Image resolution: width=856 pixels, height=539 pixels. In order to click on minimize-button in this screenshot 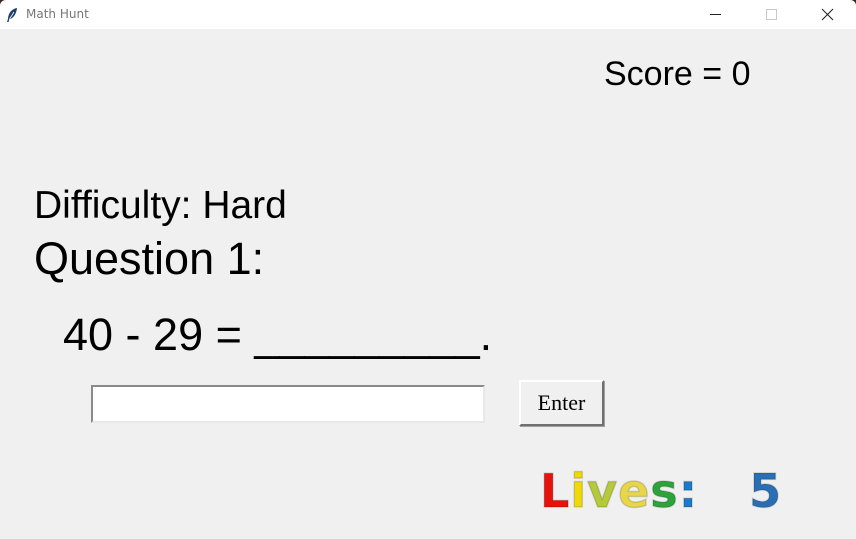, I will do `click(716, 14)`.